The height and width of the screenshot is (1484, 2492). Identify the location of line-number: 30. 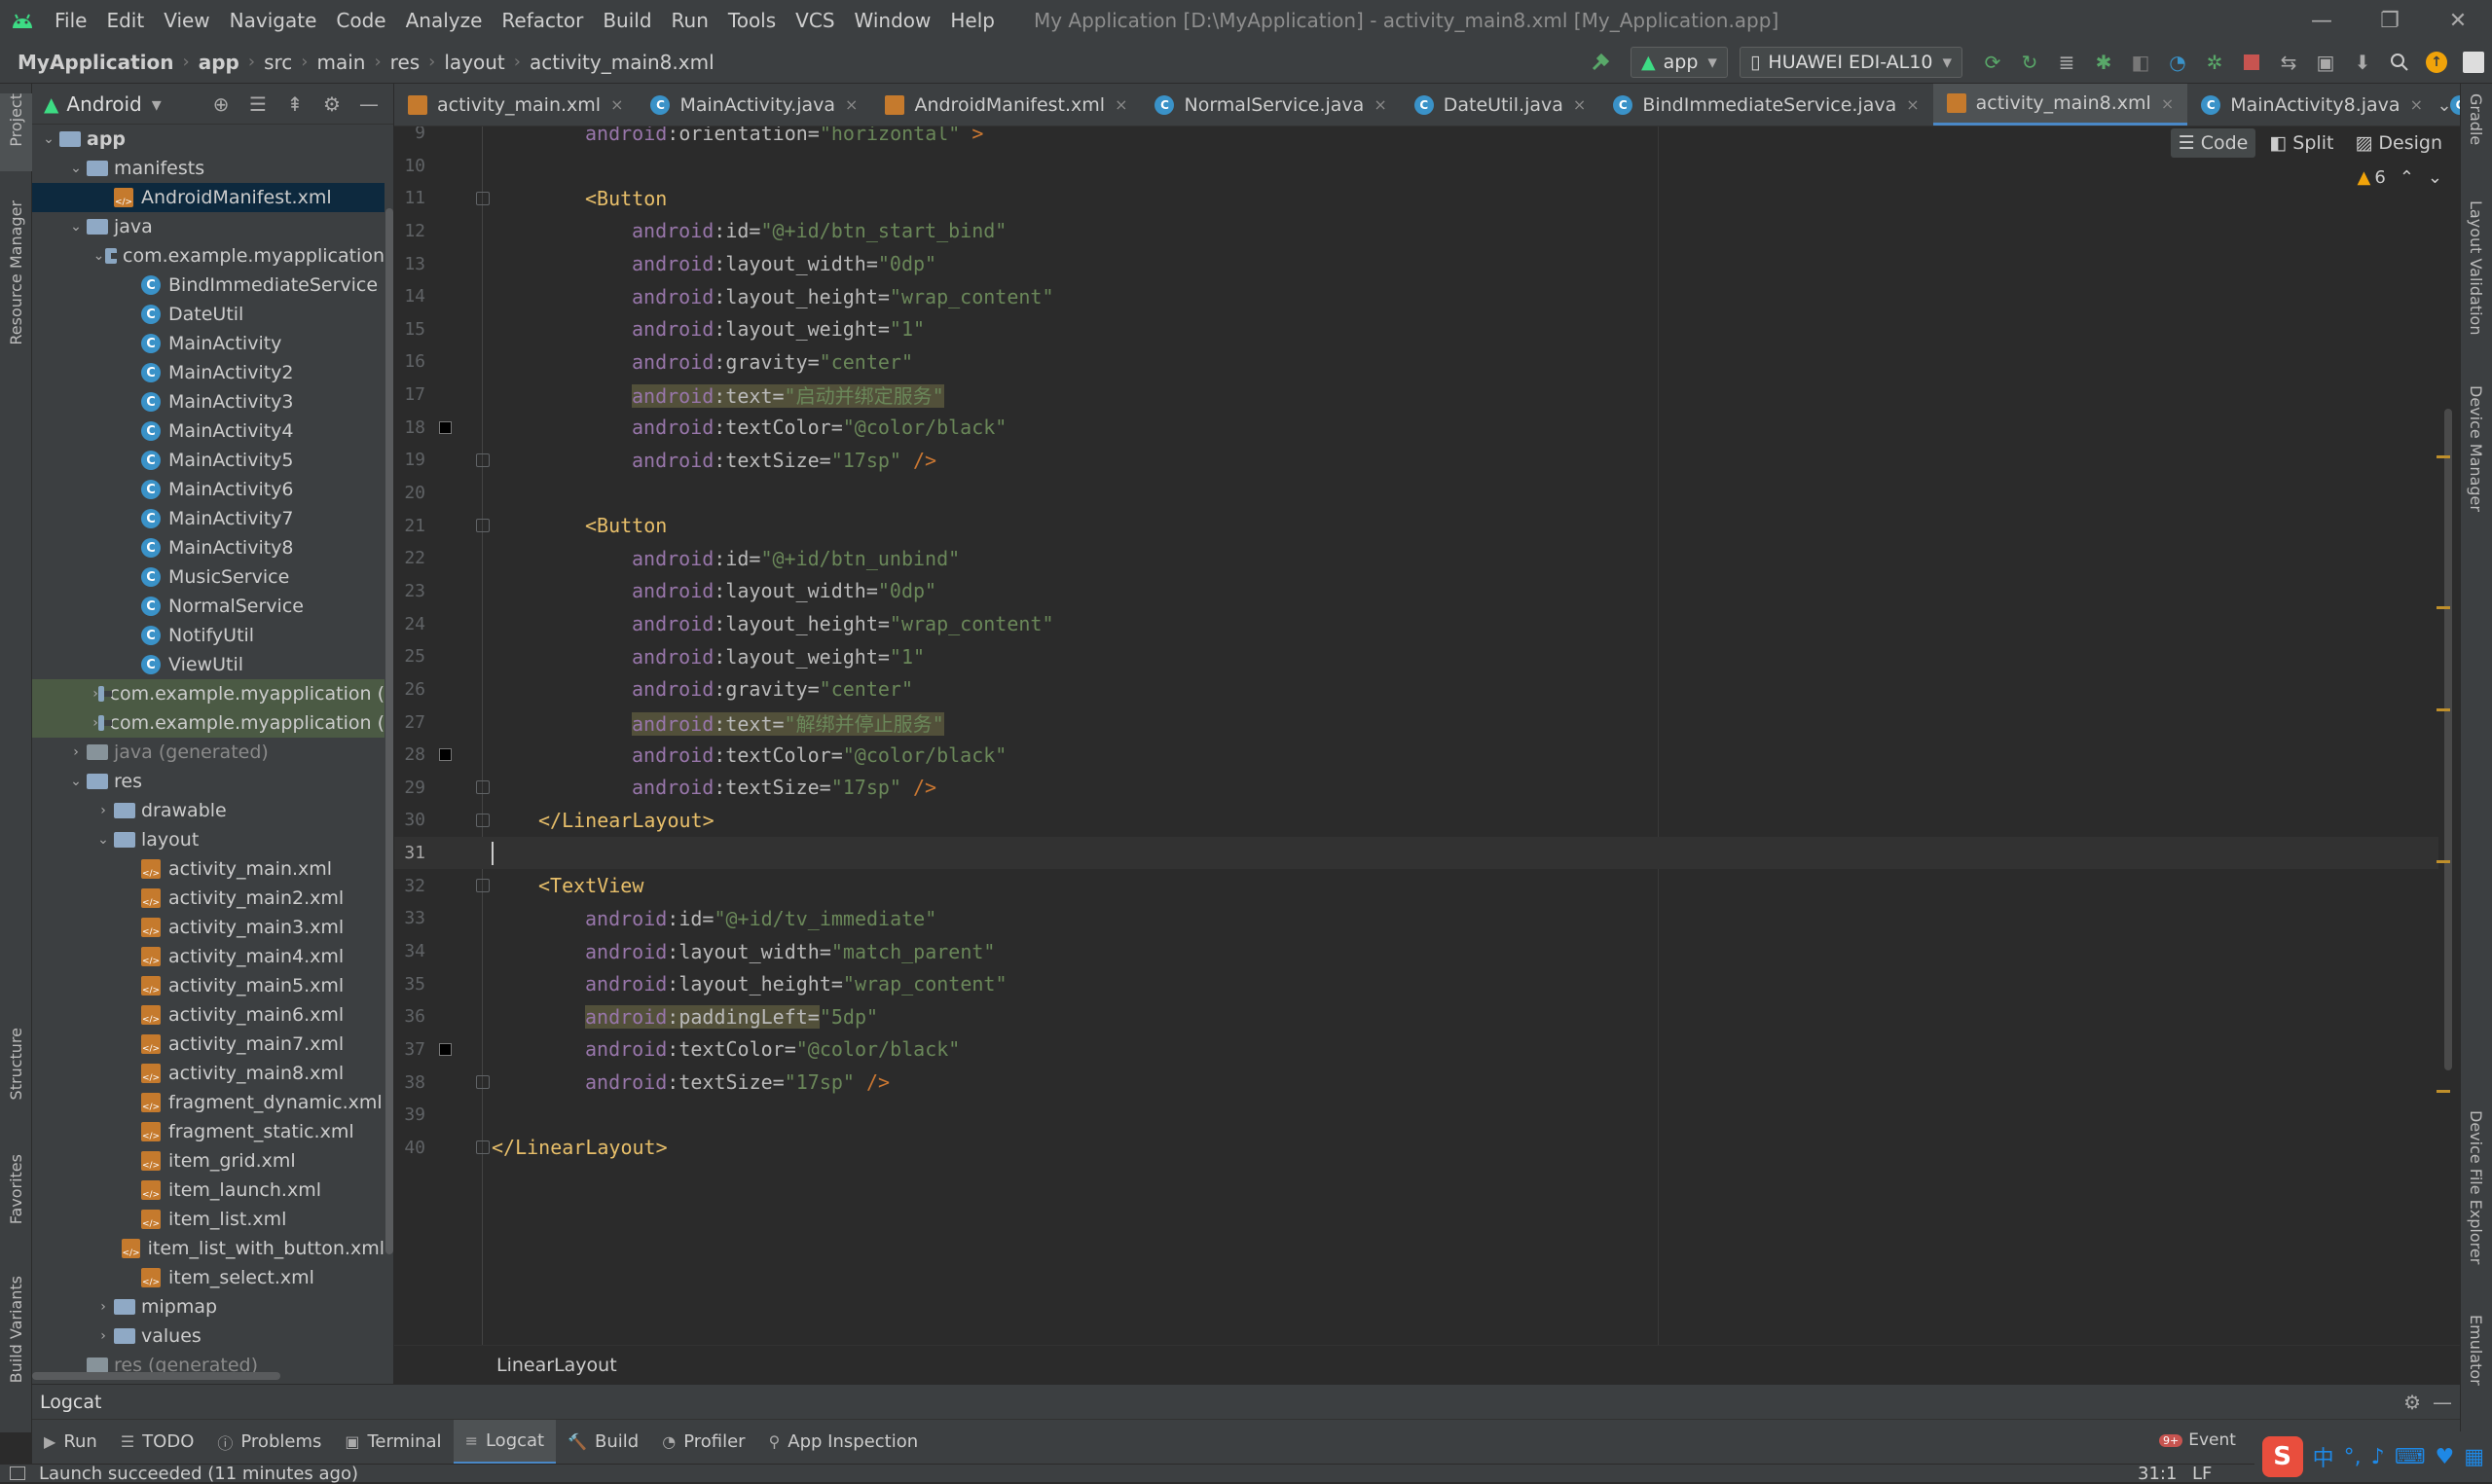
(409, 820).